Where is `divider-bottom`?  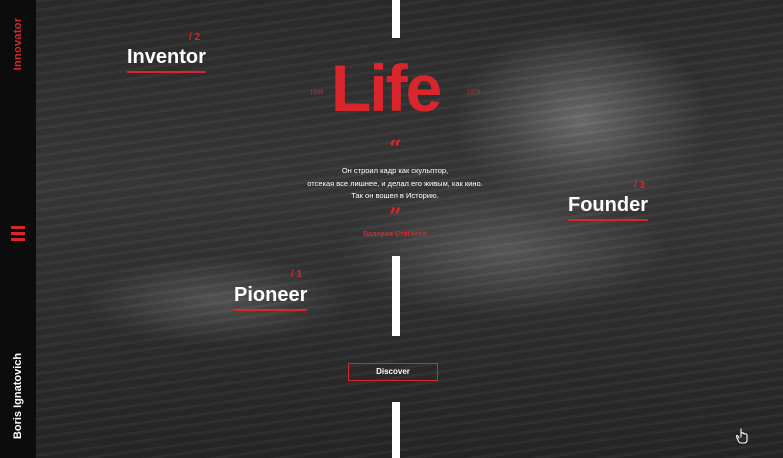
divider-bottom is located at coordinates (396, 430).